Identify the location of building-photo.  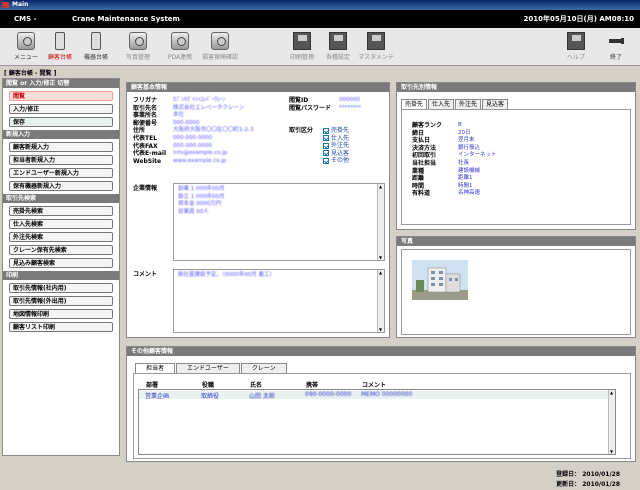
(440, 280).